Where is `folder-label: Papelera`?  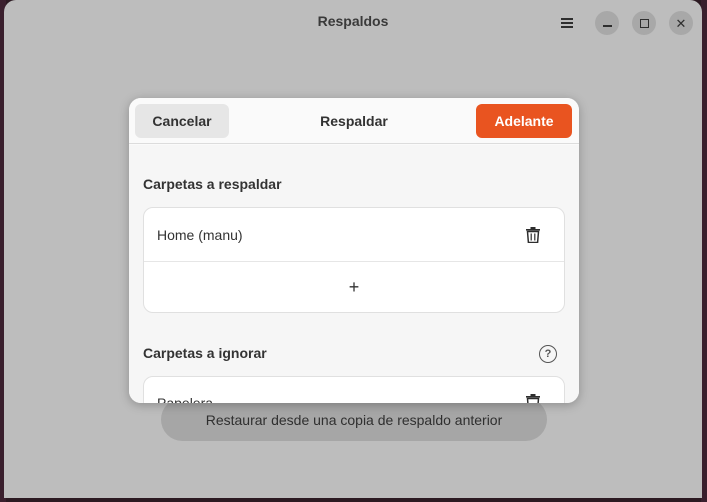 folder-label: Papelera is located at coordinates (185, 399).